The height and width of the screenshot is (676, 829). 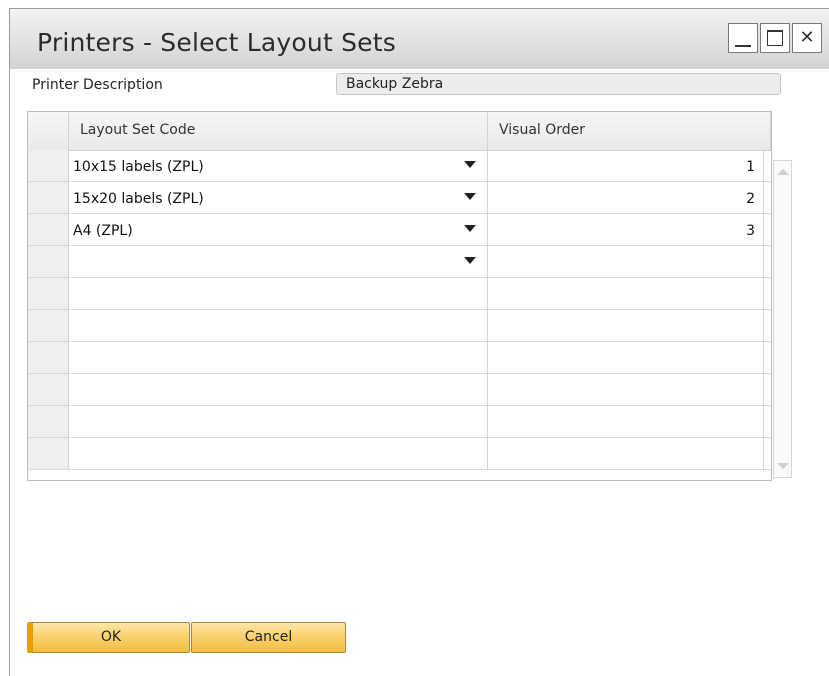 I want to click on ok-button: OK, so click(x=108, y=637).